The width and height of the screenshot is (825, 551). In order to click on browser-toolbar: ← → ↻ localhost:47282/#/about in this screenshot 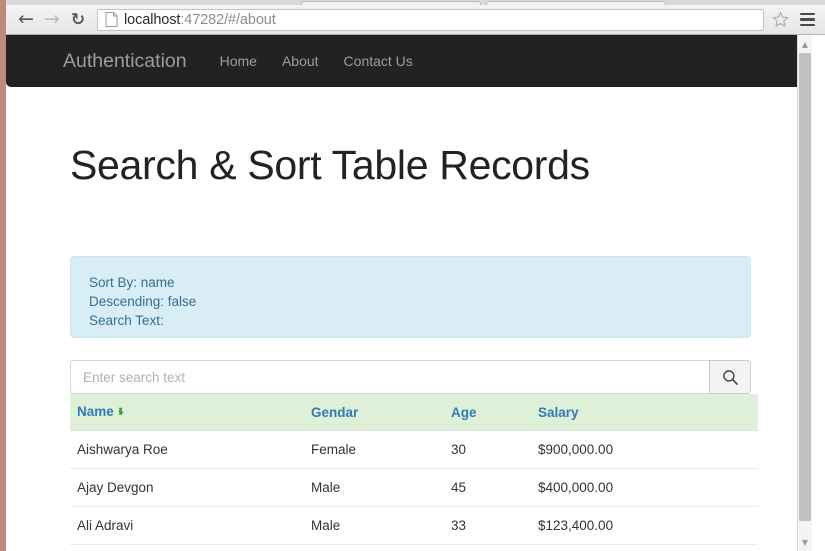, I will do `click(415, 20)`.